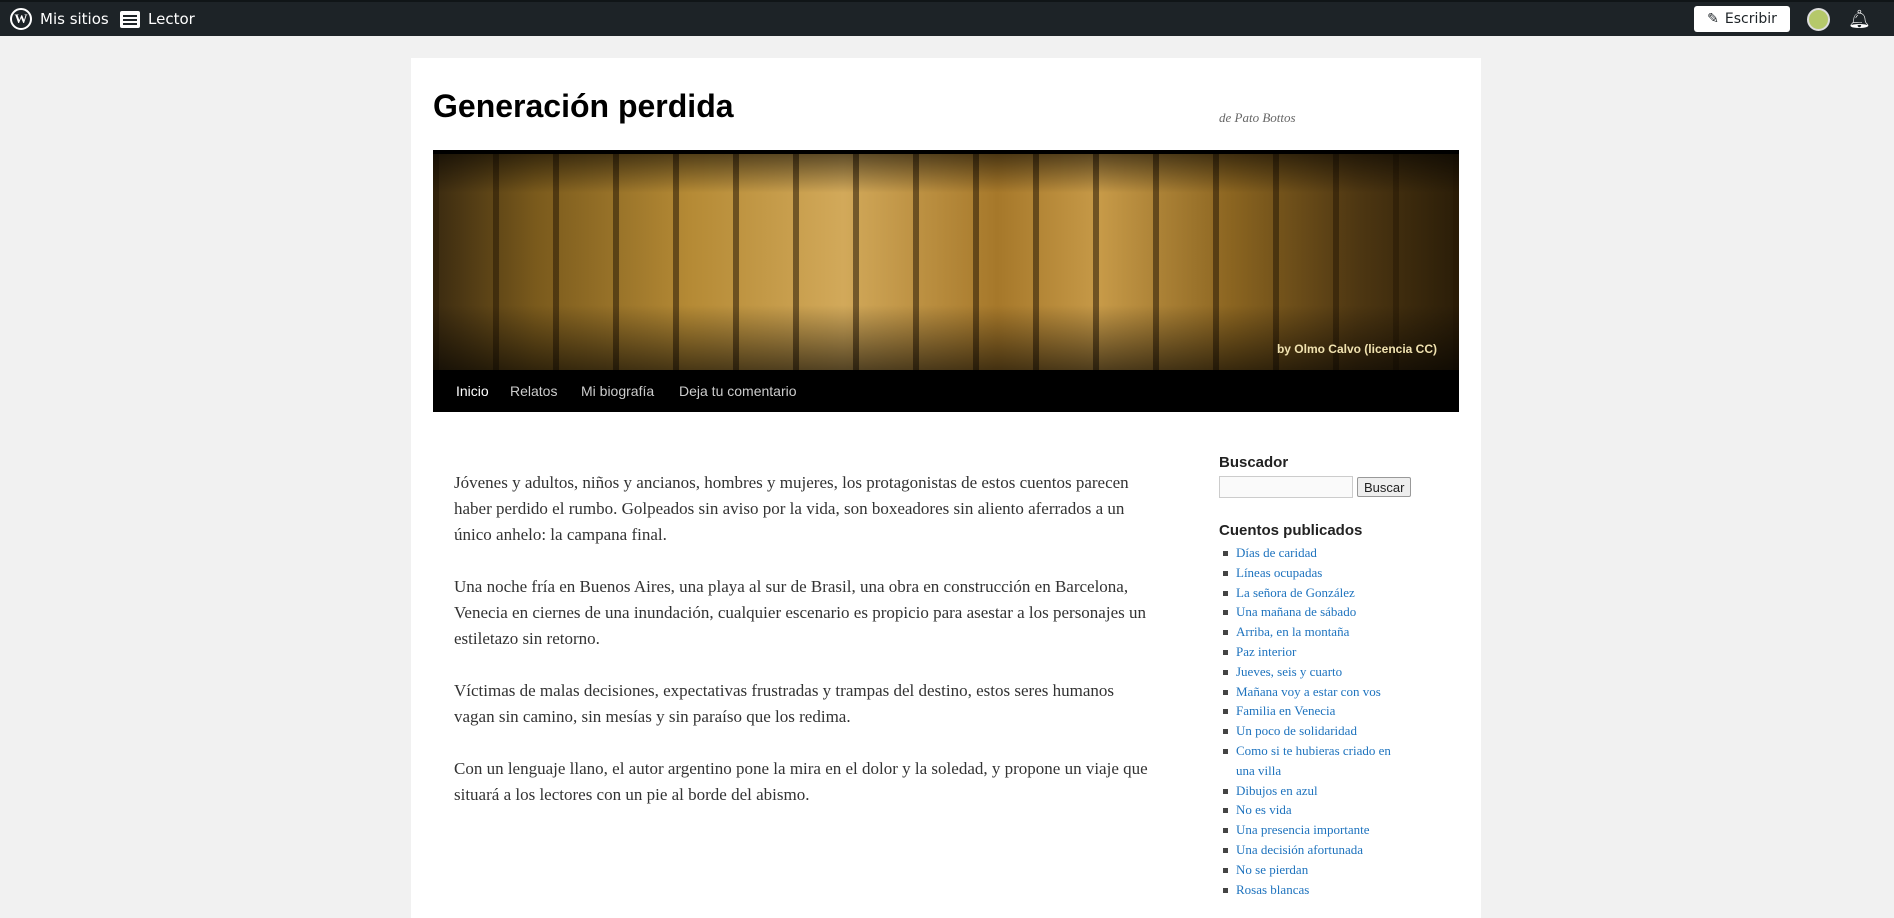 This screenshot has width=1894, height=918. What do you see at coordinates (1314, 761) in the screenshot?
I see `story-link: Como si te hubieras criado en una villa` at bounding box center [1314, 761].